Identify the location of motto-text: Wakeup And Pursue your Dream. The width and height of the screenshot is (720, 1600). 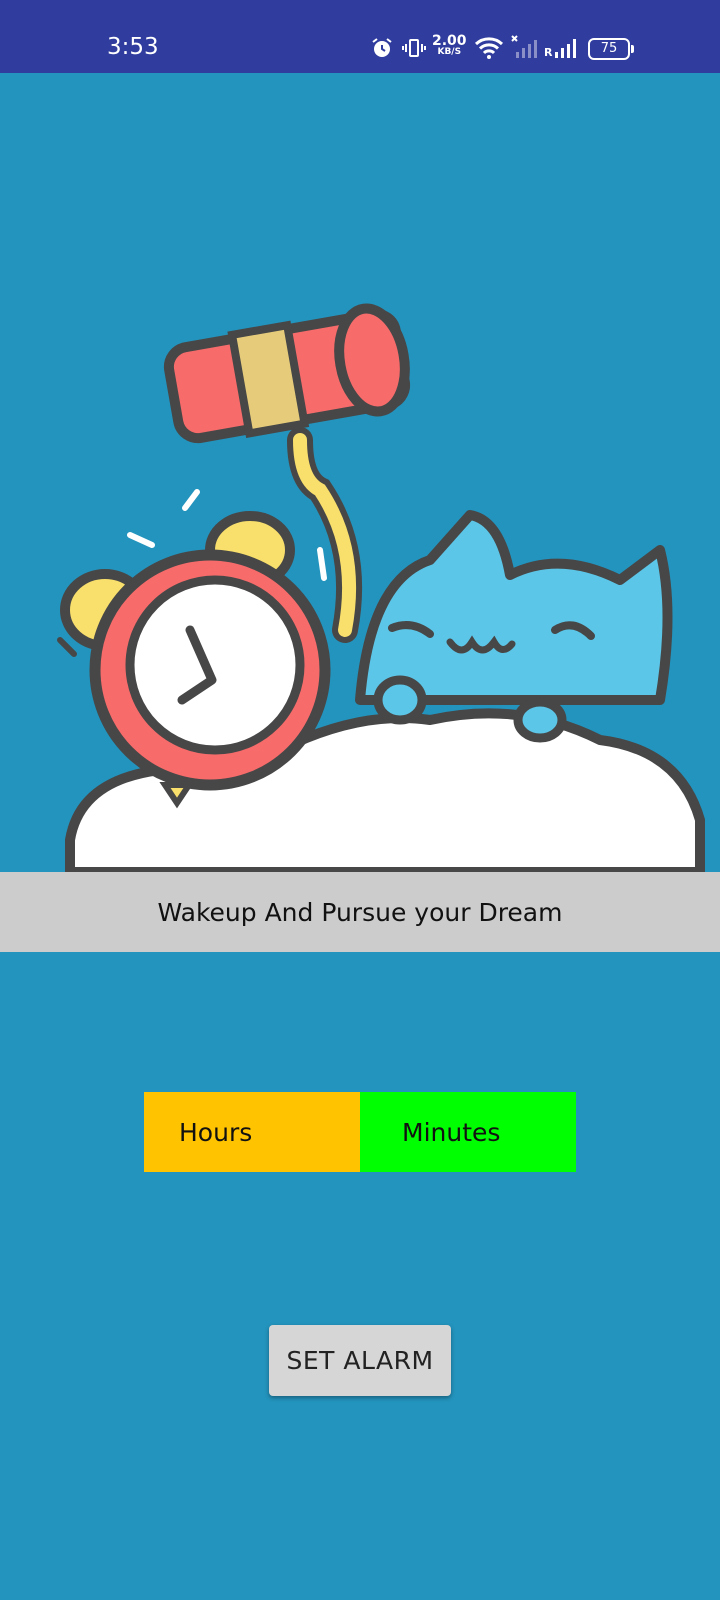
(360, 912).